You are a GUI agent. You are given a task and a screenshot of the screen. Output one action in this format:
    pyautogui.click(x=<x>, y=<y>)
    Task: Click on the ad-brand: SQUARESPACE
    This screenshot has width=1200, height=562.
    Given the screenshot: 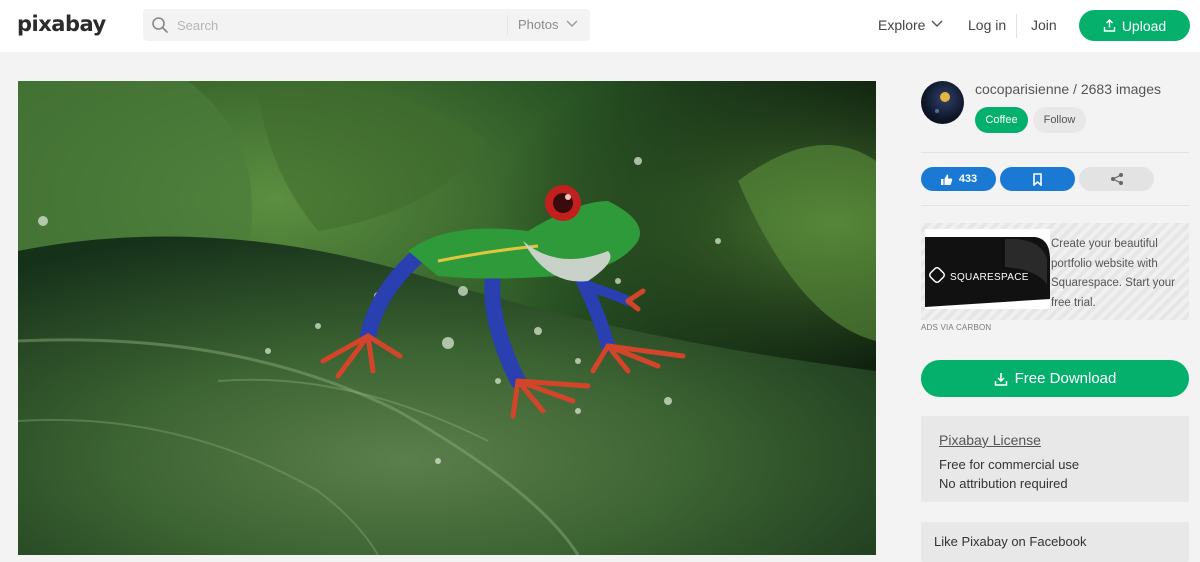 What is the action you would take?
    pyautogui.click(x=989, y=277)
    